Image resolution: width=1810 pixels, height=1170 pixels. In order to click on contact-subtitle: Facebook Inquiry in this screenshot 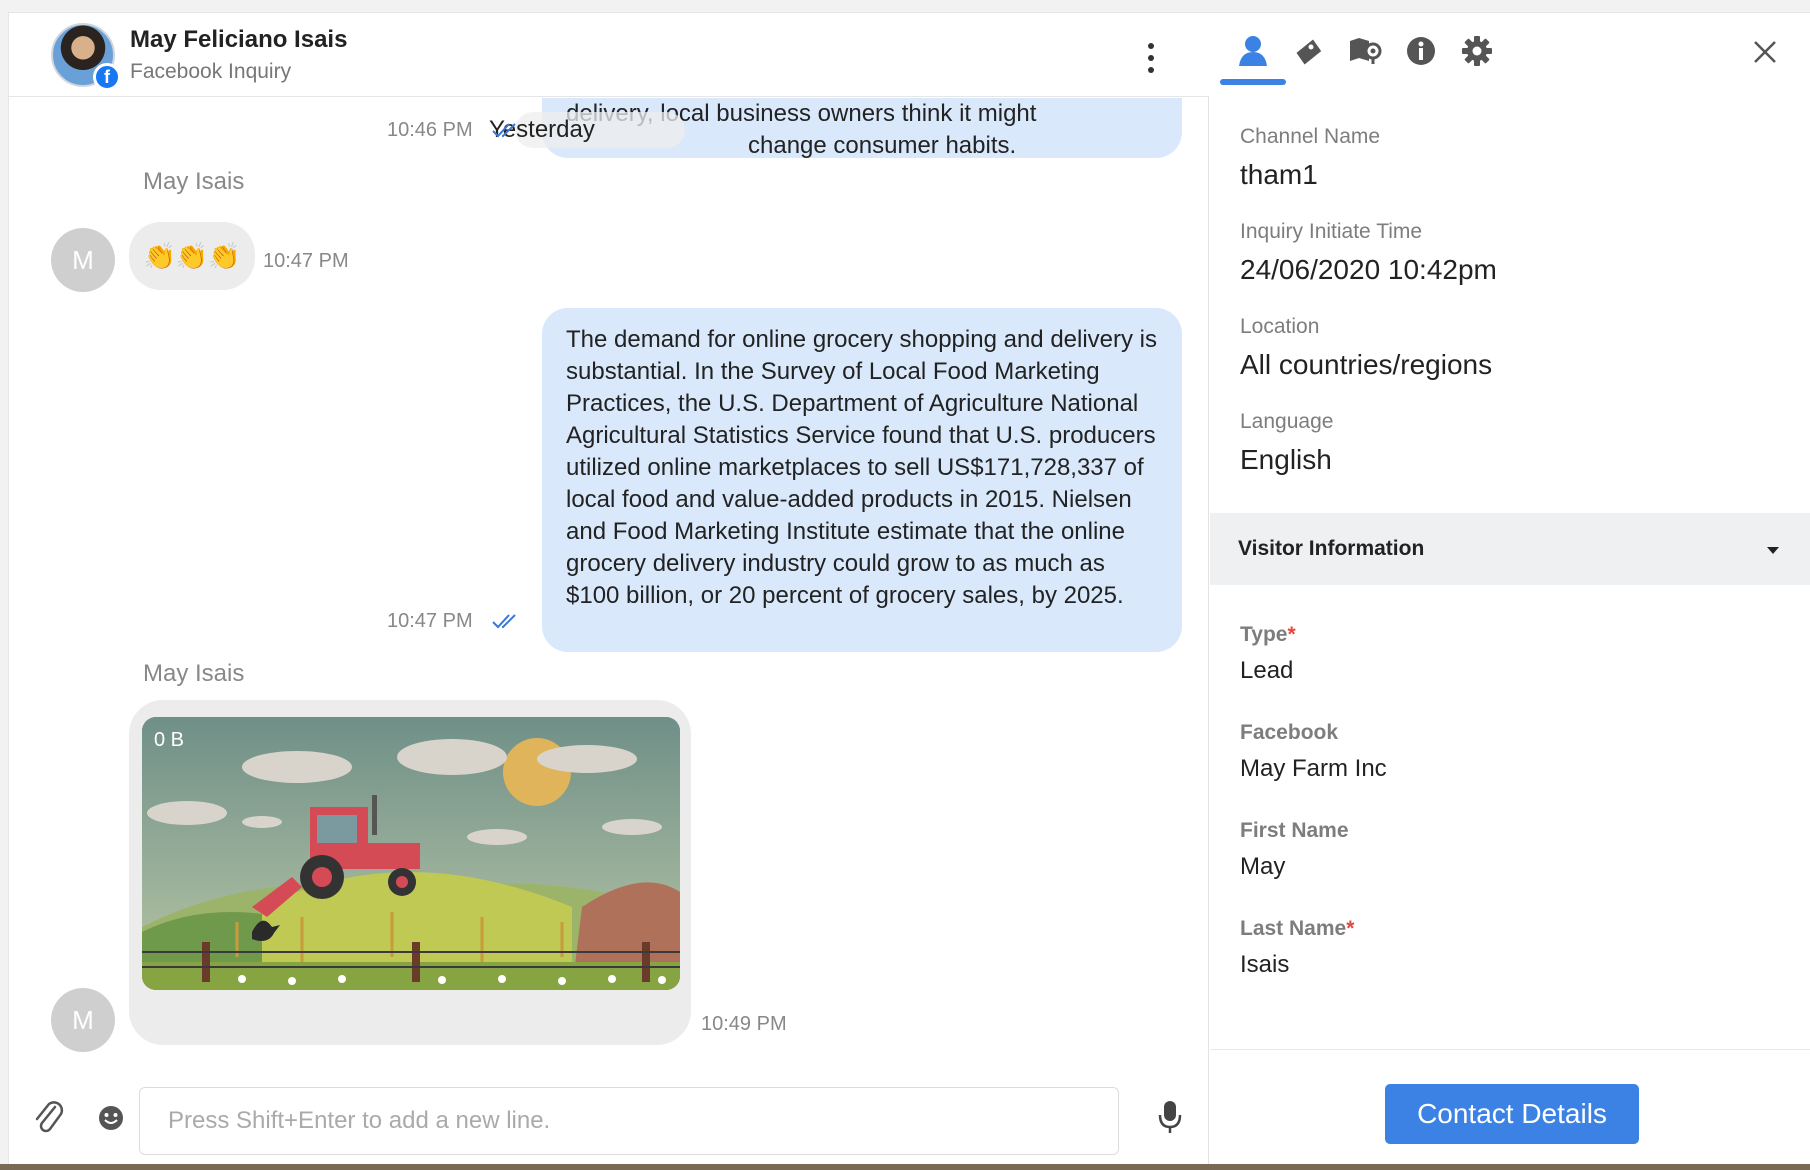, I will do `click(211, 71)`.